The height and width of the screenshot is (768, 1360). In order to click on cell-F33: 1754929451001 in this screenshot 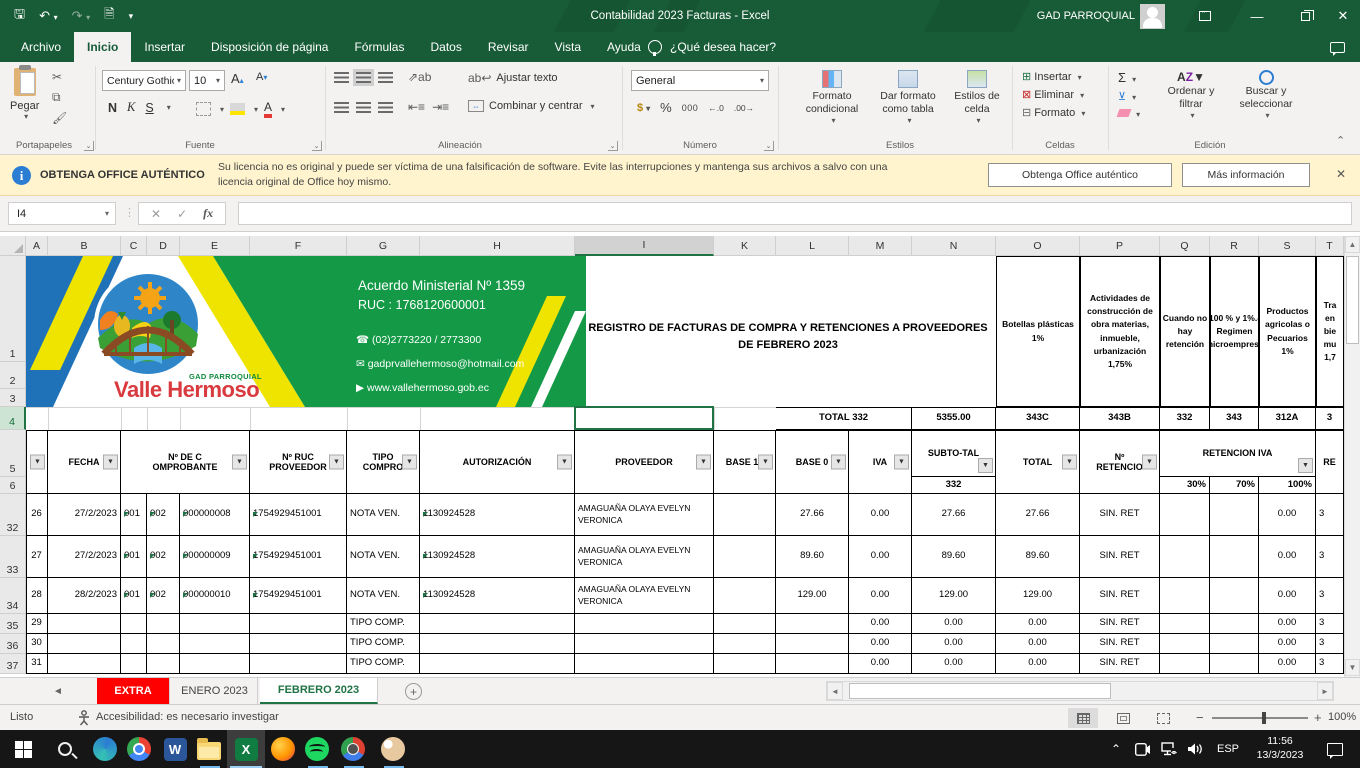, I will do `click(298, 557)`.